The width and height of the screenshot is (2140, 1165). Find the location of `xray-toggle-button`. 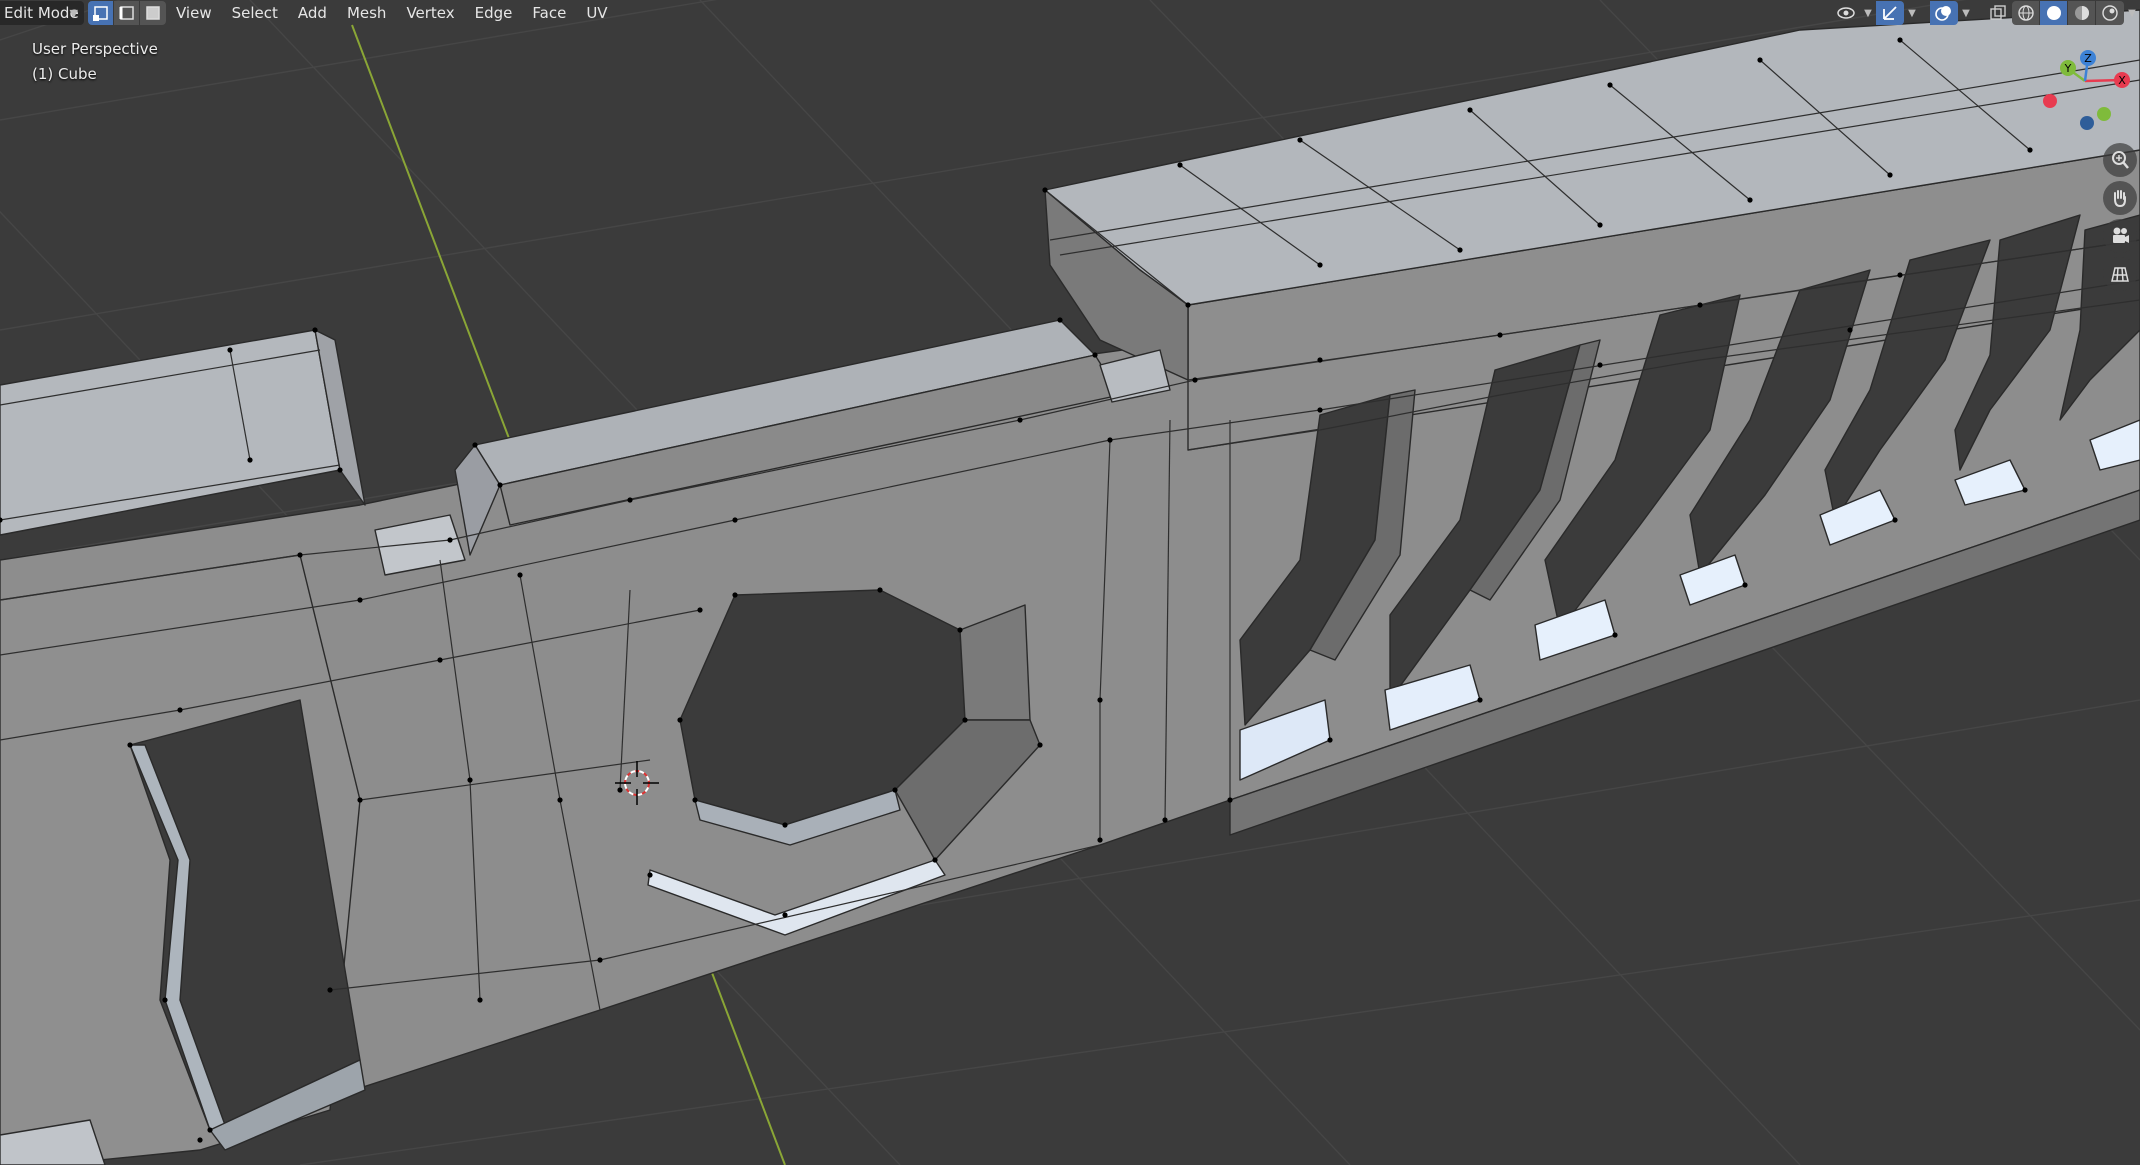

xray-toggle-button is located at coordinates (1998, 13).